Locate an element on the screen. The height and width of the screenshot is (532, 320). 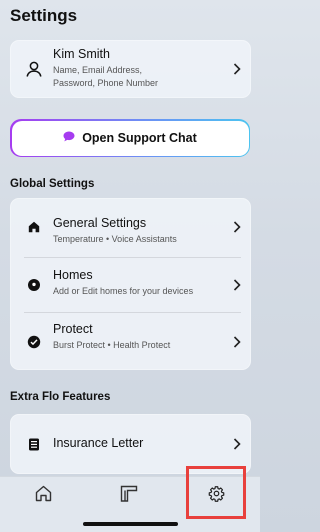
general-settings-subtitle: Temperature • Voice Assistants is located at coordinates (115, 239).